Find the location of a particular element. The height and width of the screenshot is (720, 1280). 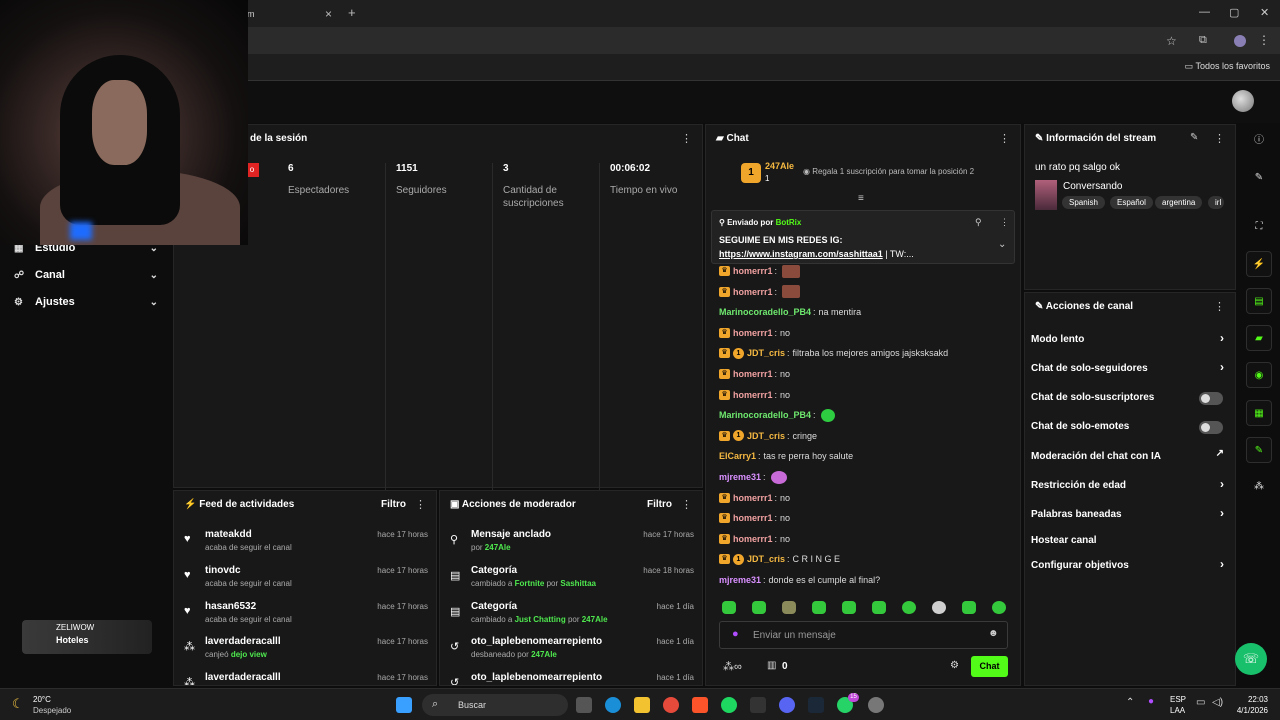

channel-action-item: Chat de solo-suscriptores is located at coordinates (1129, 399).